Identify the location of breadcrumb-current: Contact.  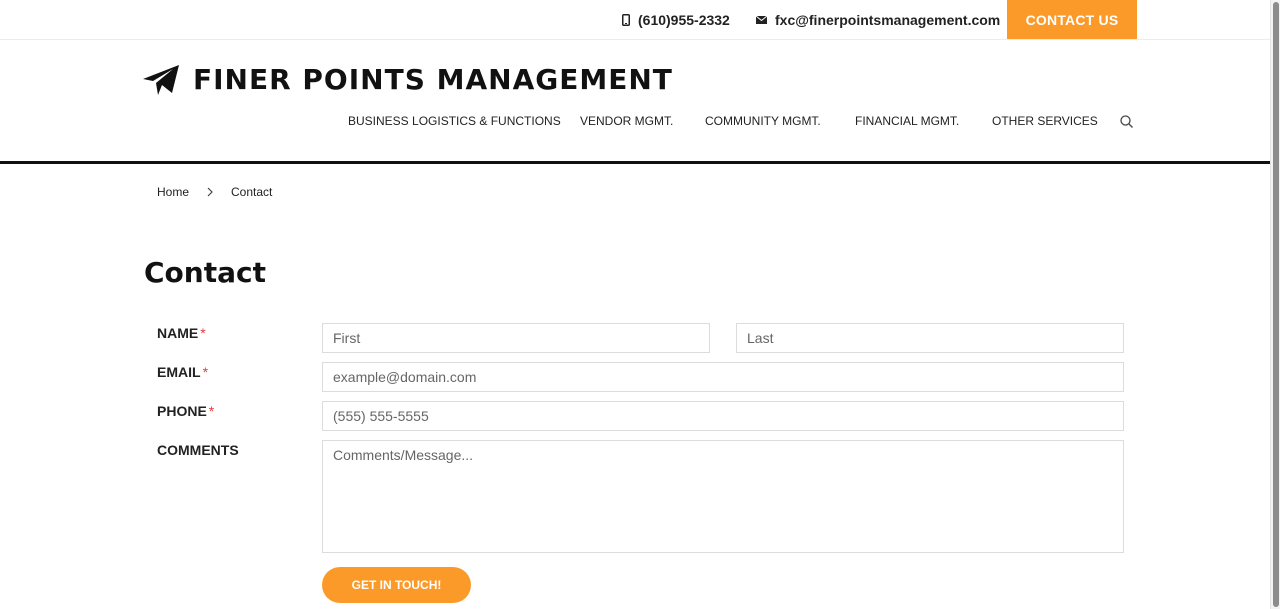
(252, 192).